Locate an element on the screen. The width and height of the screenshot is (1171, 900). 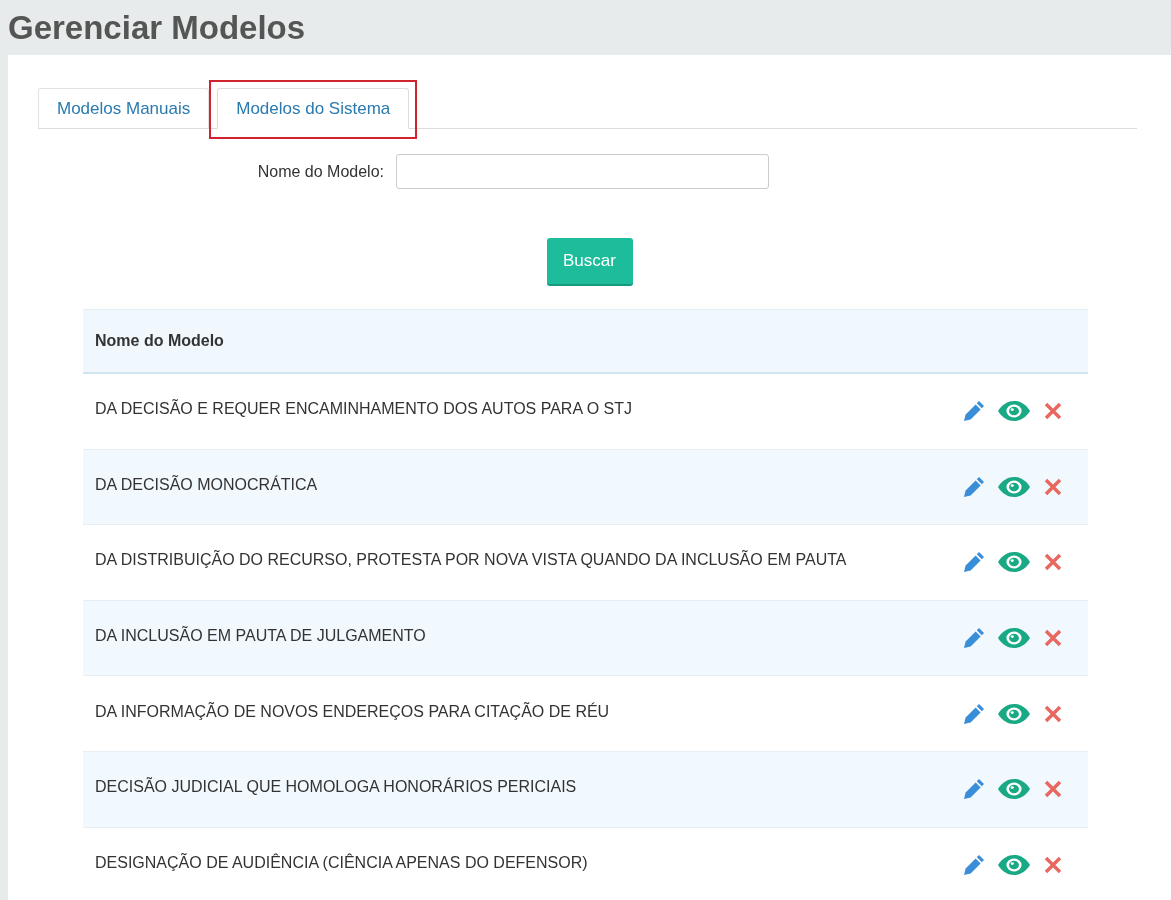
tab: Modelos Manuais is located at coordinates (124, 108).